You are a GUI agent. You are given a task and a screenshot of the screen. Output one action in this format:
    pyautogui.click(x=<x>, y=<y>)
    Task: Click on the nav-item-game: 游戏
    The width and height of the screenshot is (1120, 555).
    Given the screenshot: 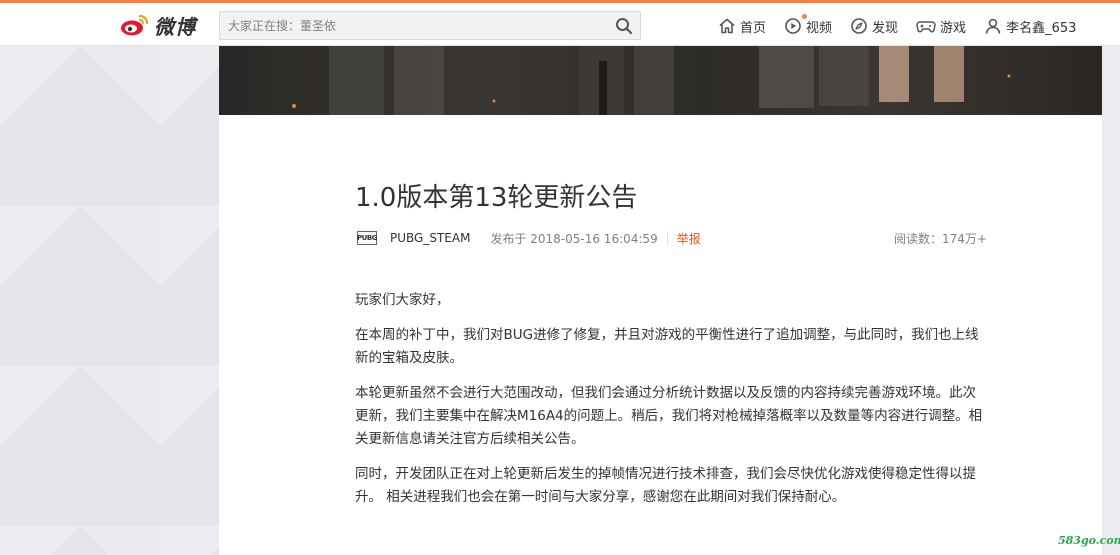 What is the action you would take?
    pyautogui.click(x=941, y=26)
    